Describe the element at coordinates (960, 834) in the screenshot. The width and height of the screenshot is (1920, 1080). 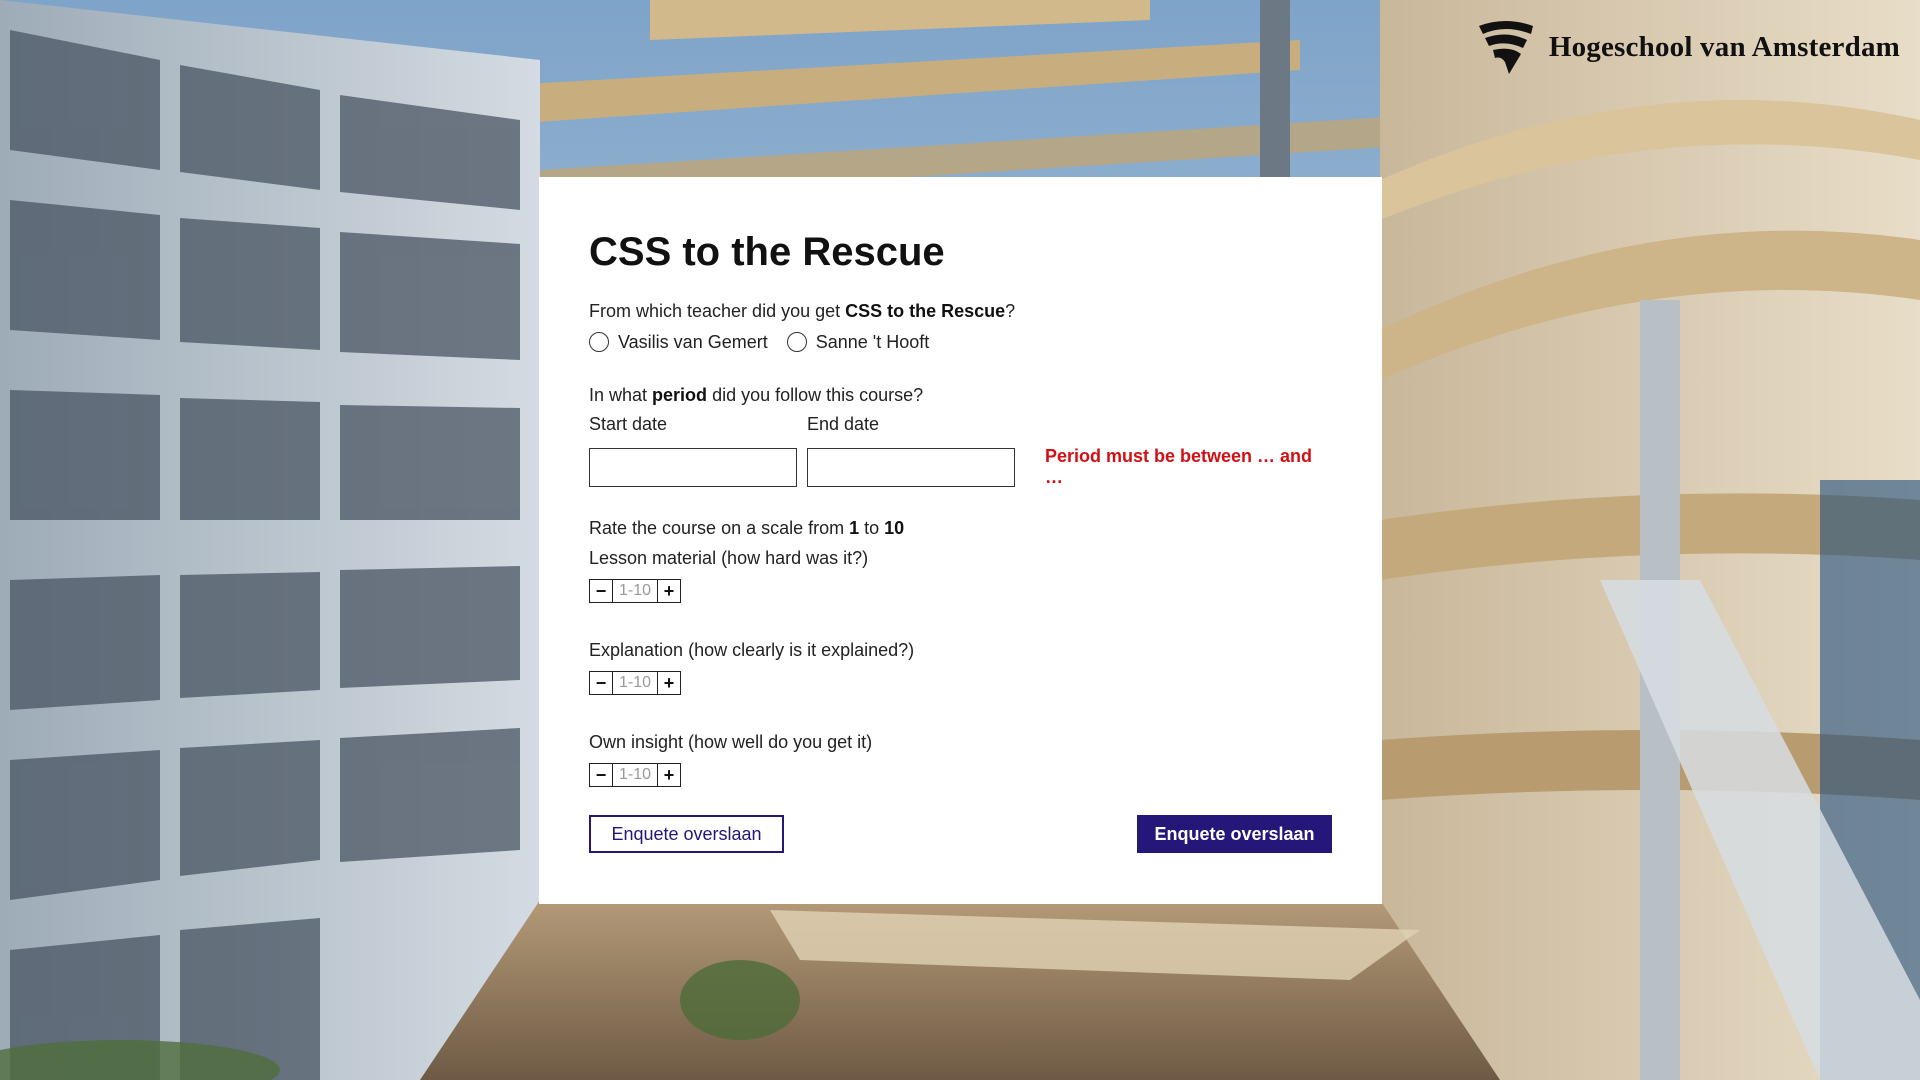
I see `form-actions: Enquete overslaan Enquete overslaan` at that location.